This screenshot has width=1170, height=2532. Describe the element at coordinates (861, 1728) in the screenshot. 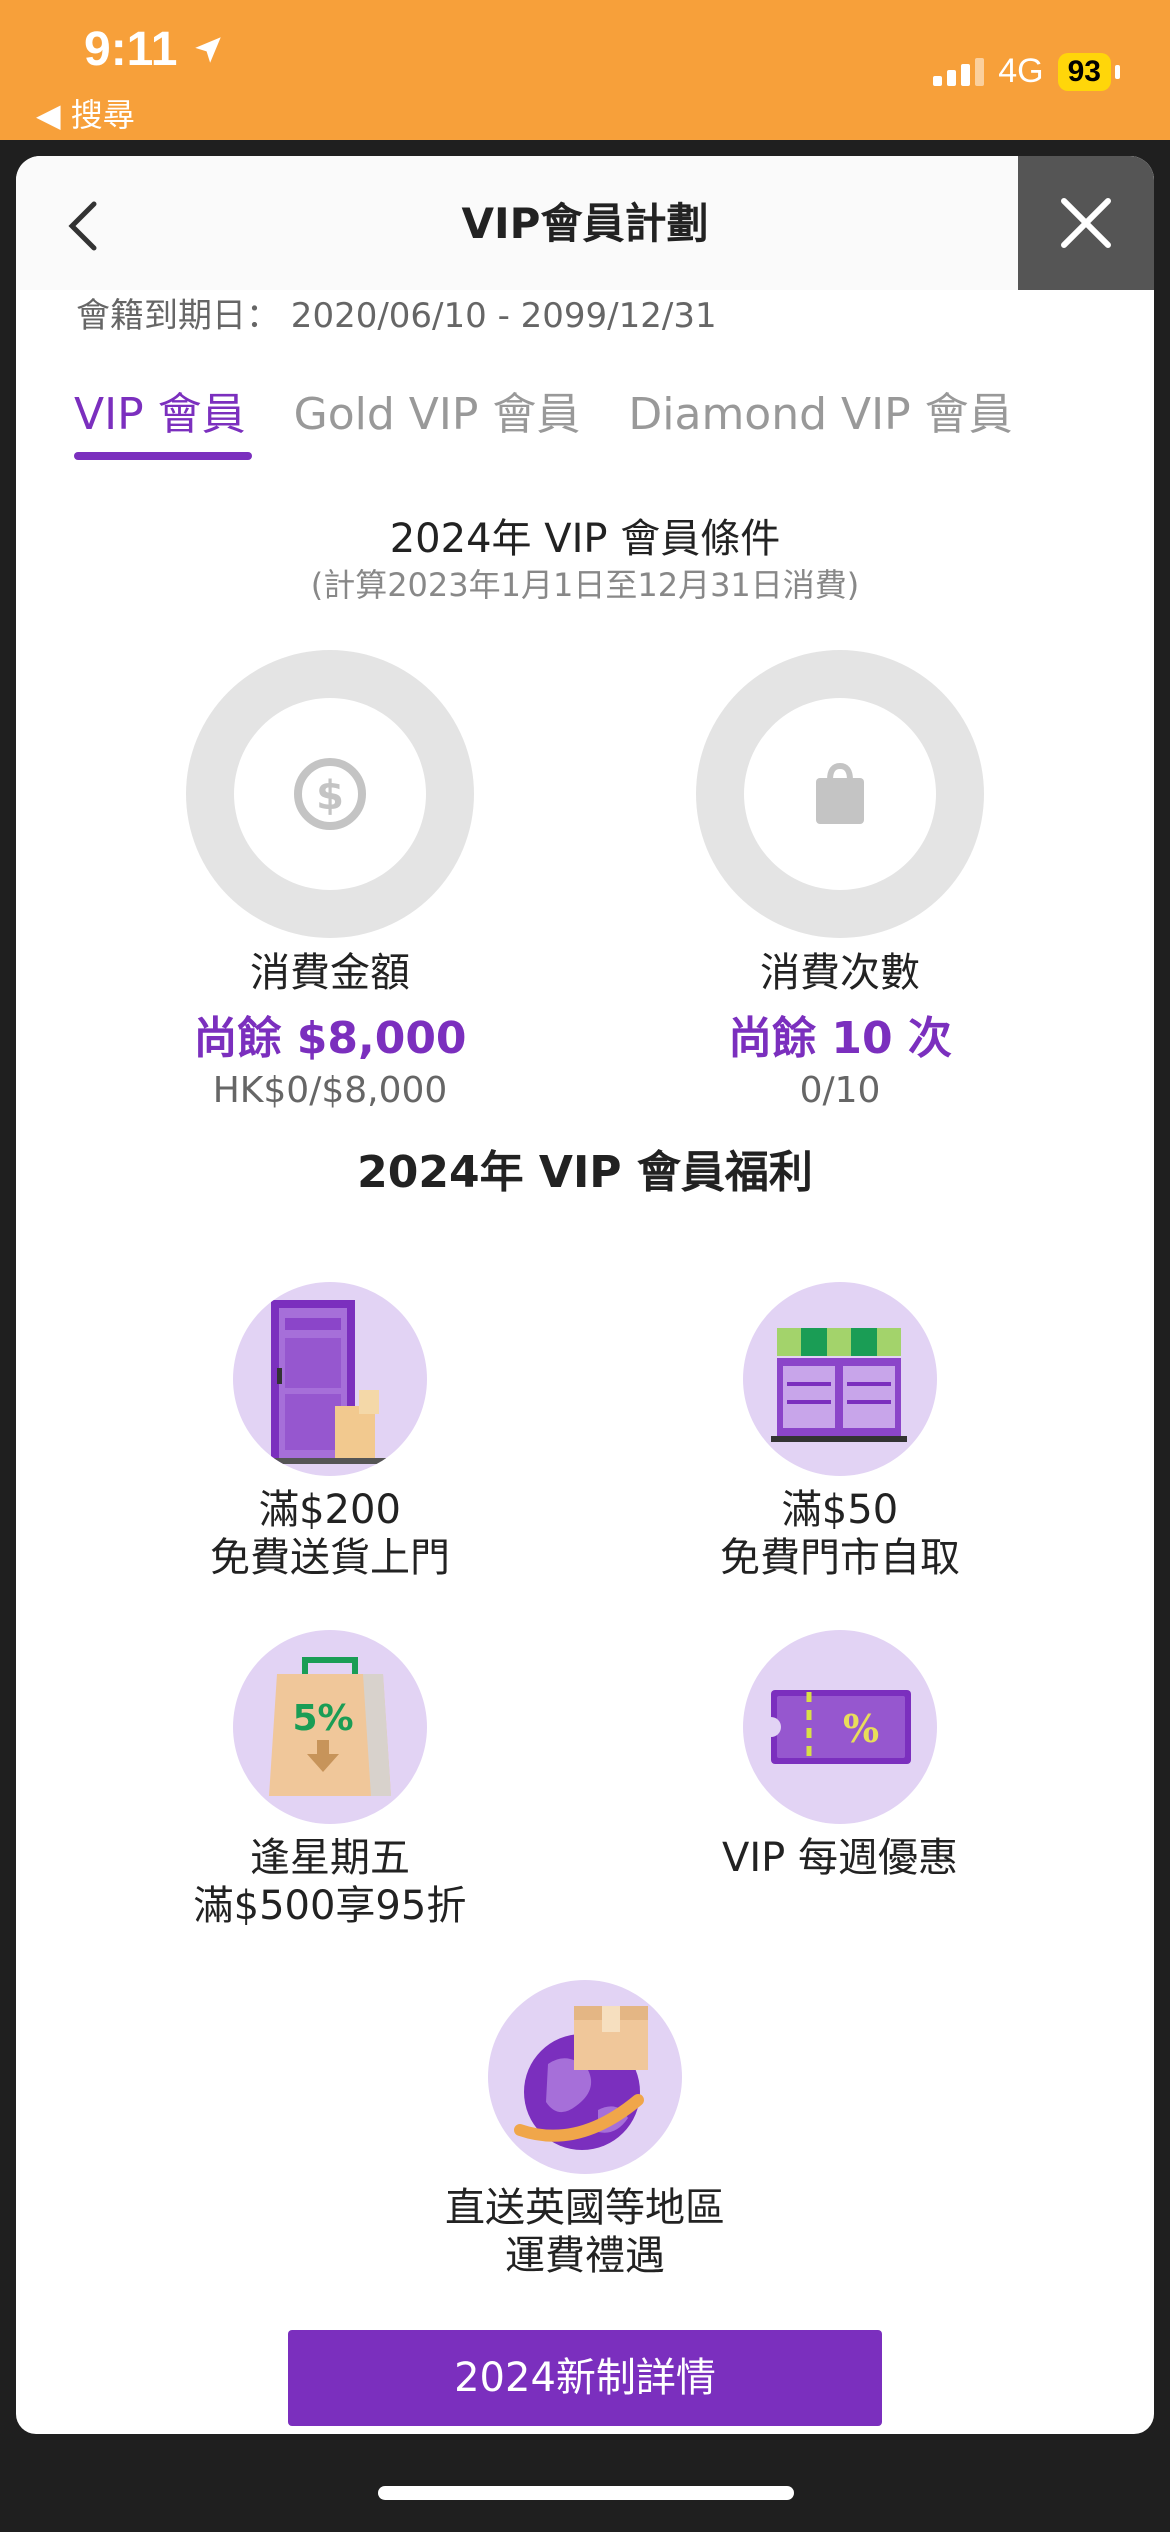

I see `coupon-badge: %` at that location.